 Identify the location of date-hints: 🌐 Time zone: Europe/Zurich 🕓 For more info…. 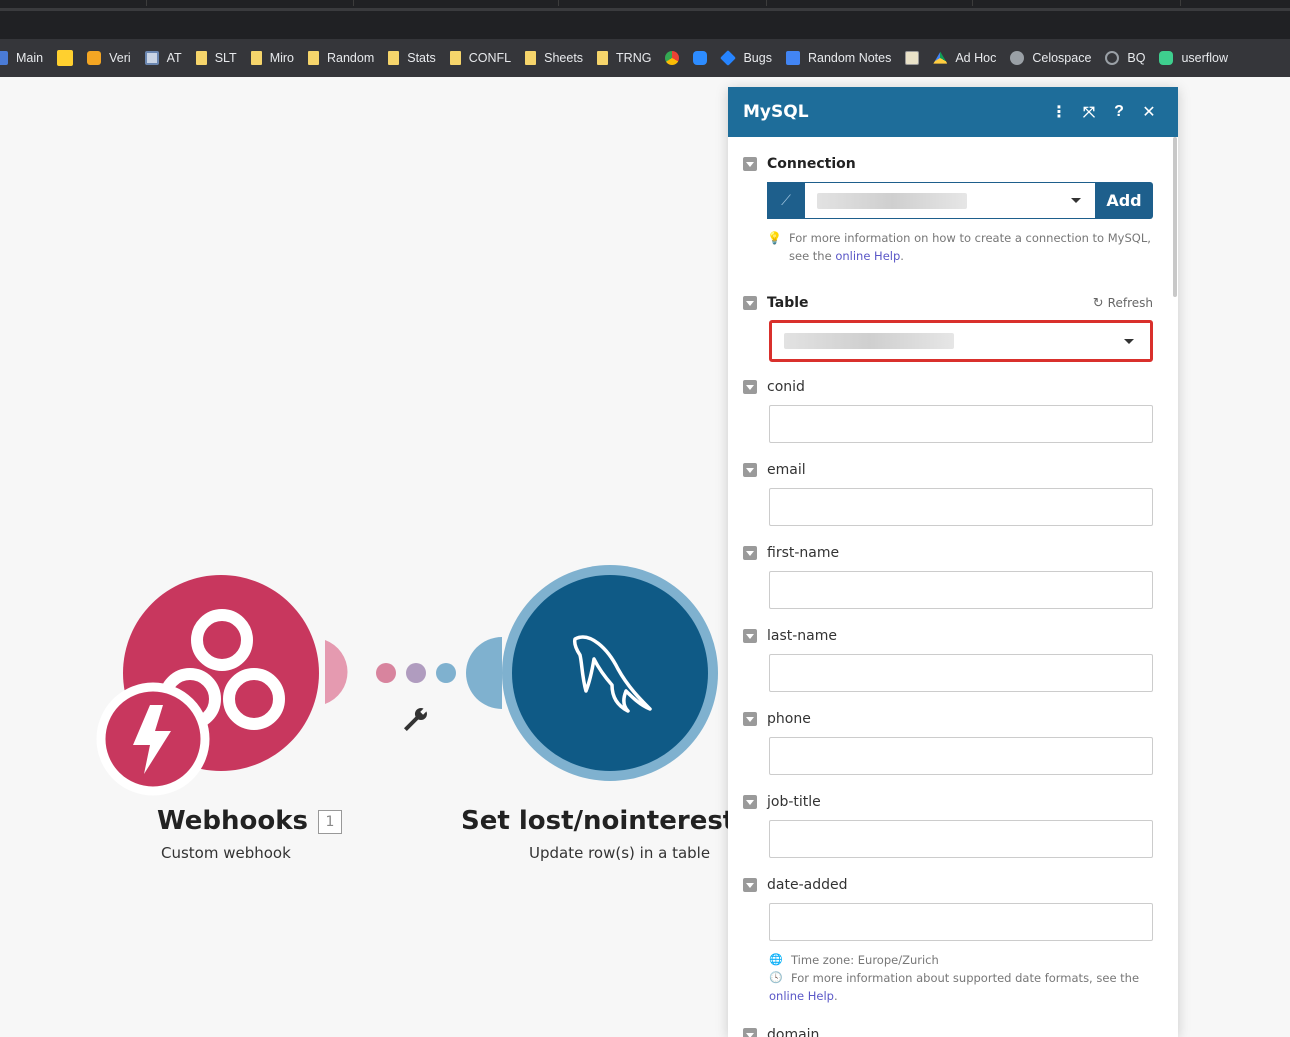
(954, 978).